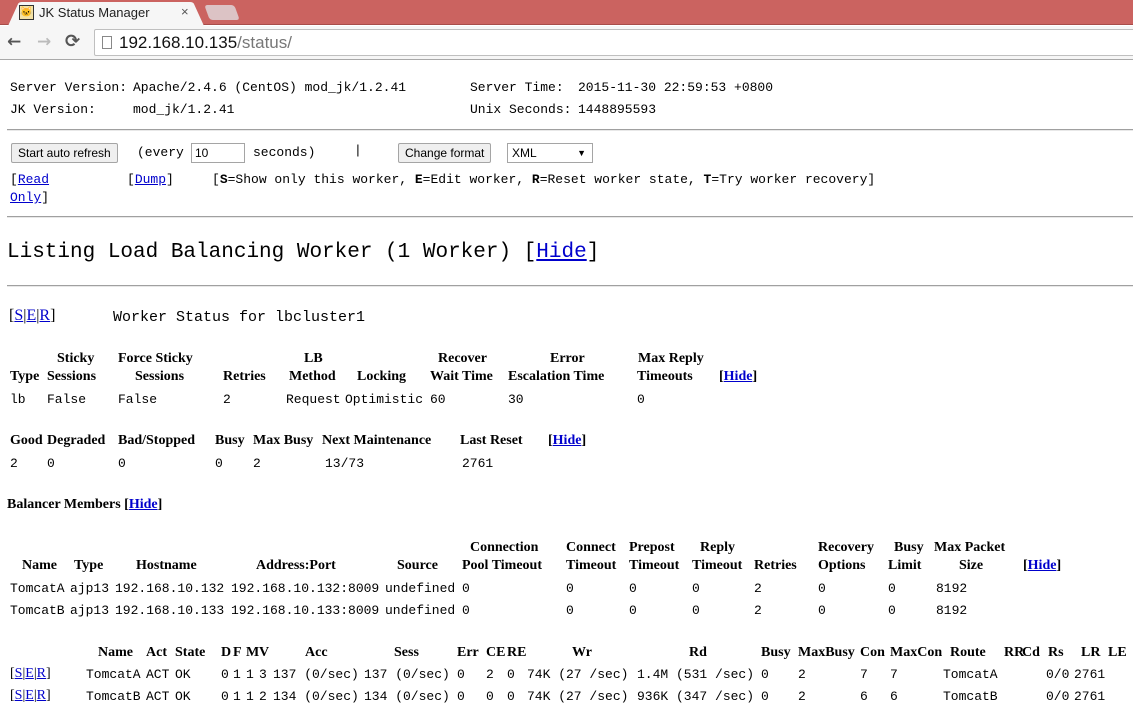 The image size is (1133, 720). I want to click on back-icon: ←, so click(14, 42).